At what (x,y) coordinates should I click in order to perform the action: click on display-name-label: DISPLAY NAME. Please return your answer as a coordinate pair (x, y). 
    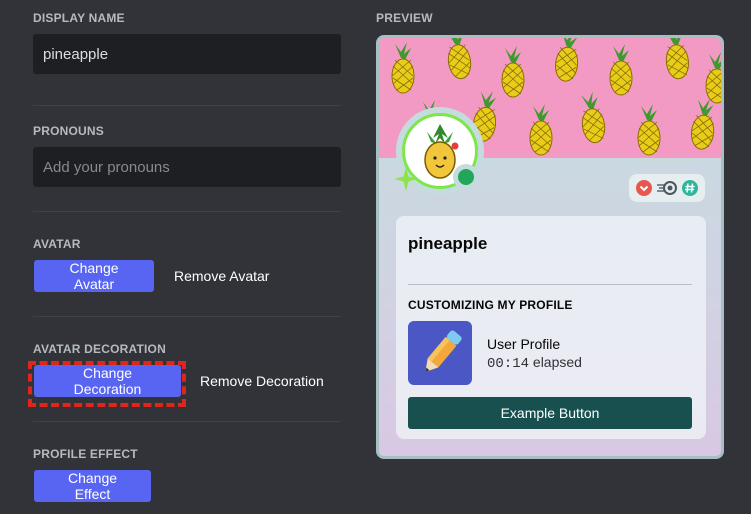
    Looking at the image, I should click on (79, 18).